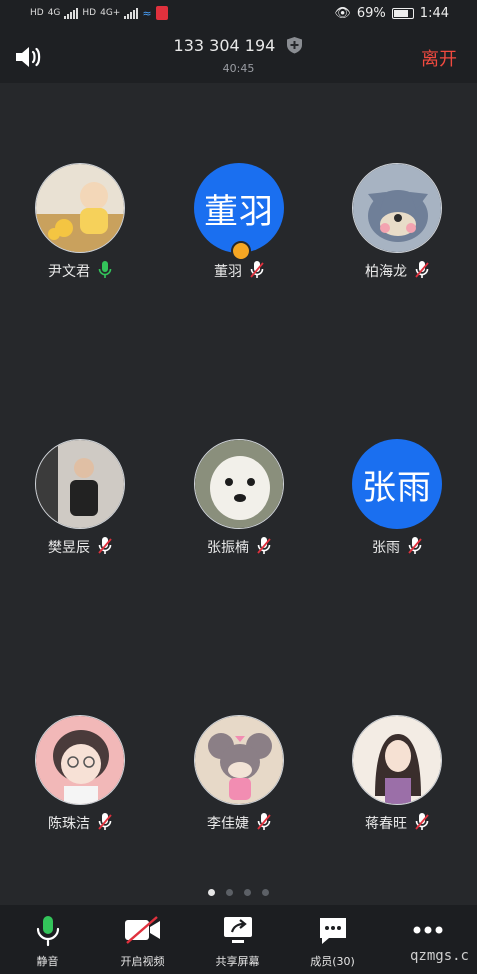 This screenshot has height=974, width=477. Describe the element at coordinates (89, 13) in the screenshot. I see `hd-label-2: HD` at that location.